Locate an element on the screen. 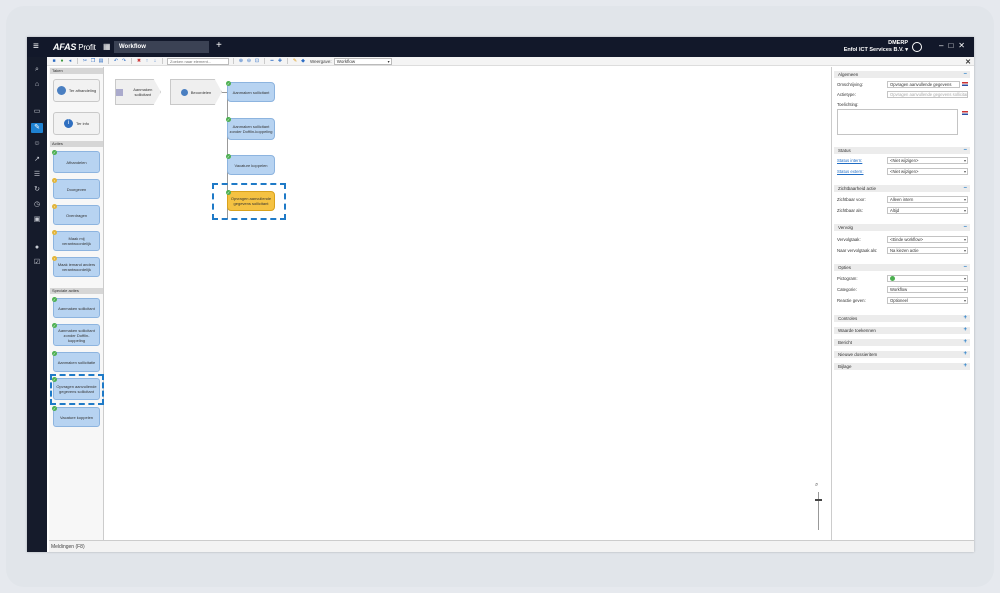 This screenshot has width=1000, height=593. sync-icon: ↻ is located at coordinates (37, 190).